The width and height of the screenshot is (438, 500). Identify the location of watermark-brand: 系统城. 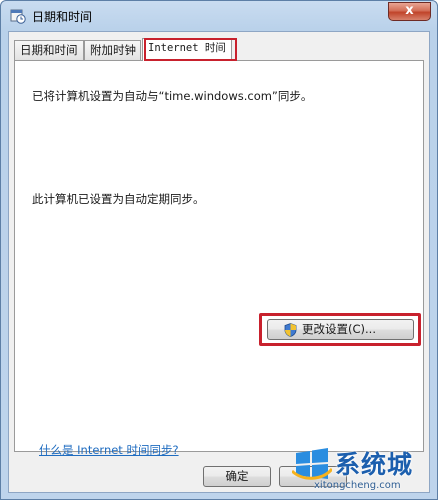
(374, 464).